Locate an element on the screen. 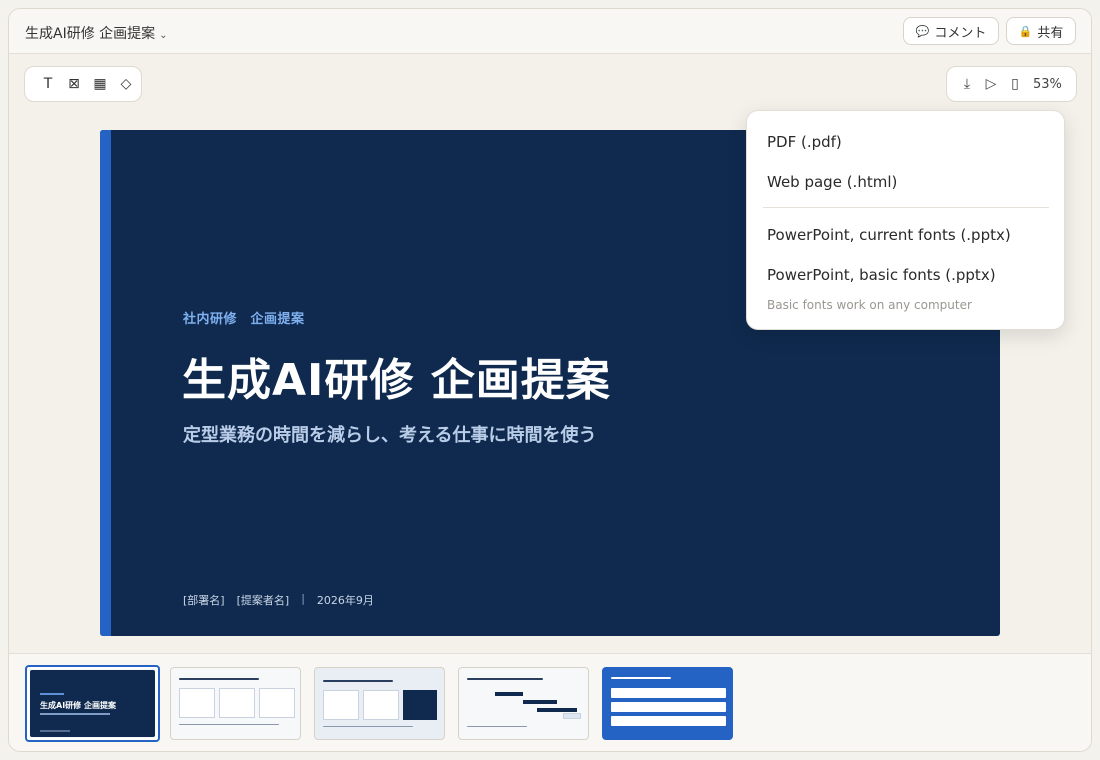 Image resolution: width=1100 pixels, height=760 pixels. share-button: 🔒 共有 is located at coordinates (1041, 31).